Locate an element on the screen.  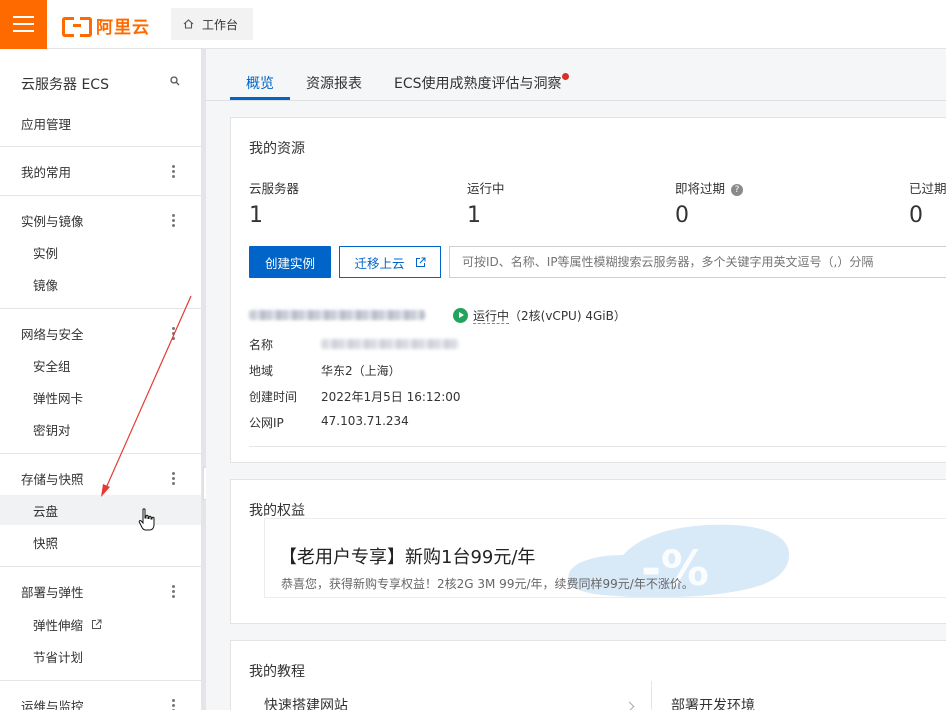
sidebar-group-label: 运维与监控 is located at coordinates (52, 704).